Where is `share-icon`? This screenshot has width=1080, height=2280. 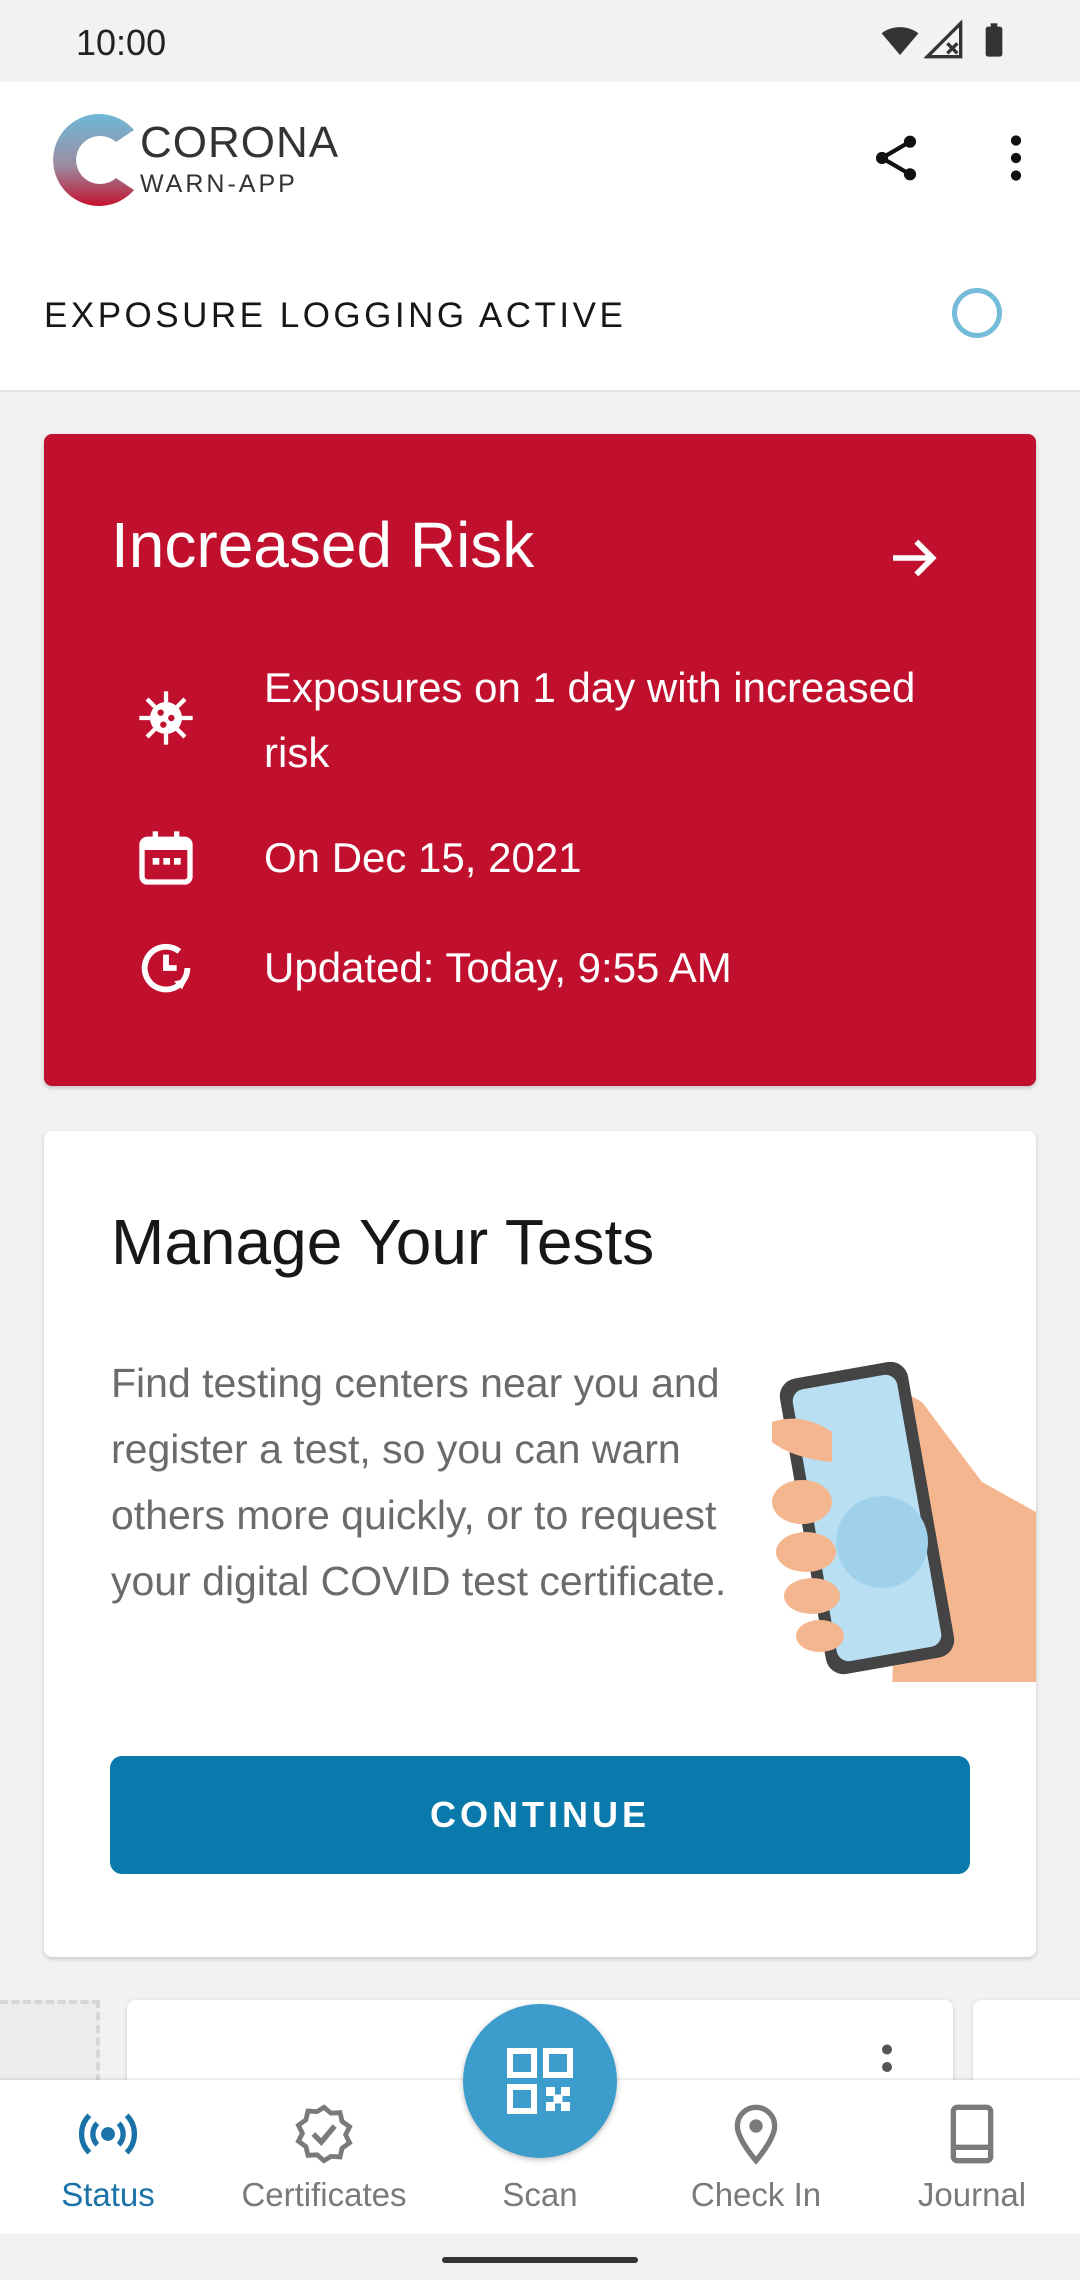
share-icon is located at coordinates (896, 158).